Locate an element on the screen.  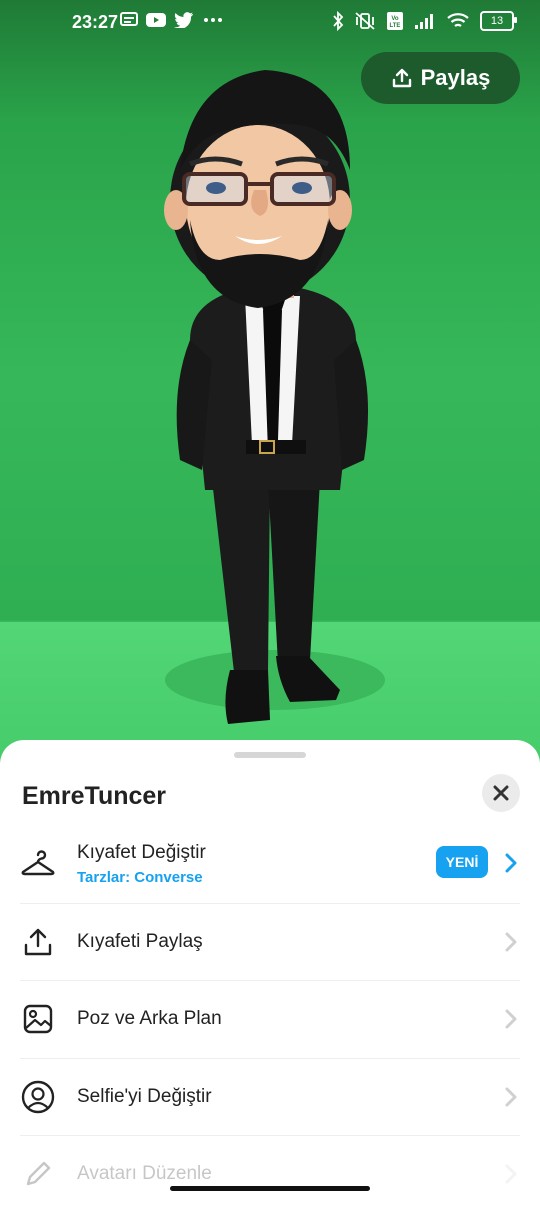
battery-level: 13 is located at coordinates (497, 21).